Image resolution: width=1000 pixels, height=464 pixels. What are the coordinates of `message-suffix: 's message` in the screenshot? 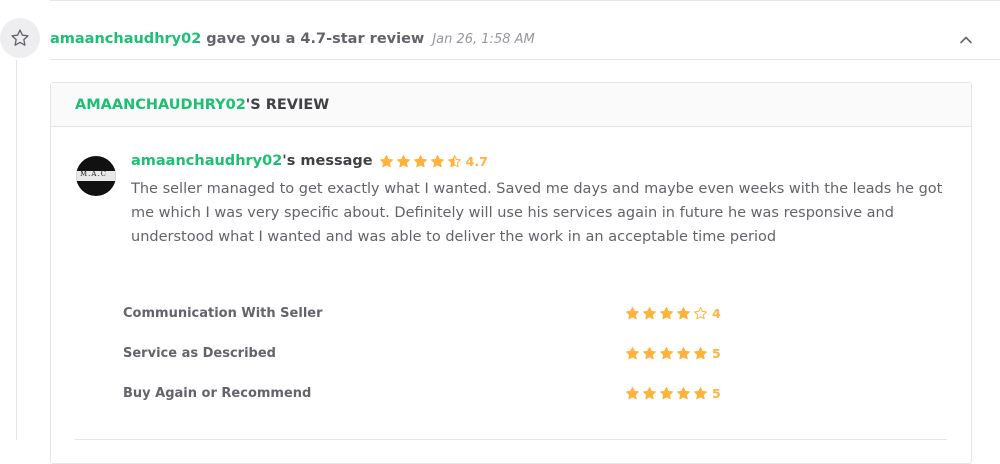 It's located at (327, 161).